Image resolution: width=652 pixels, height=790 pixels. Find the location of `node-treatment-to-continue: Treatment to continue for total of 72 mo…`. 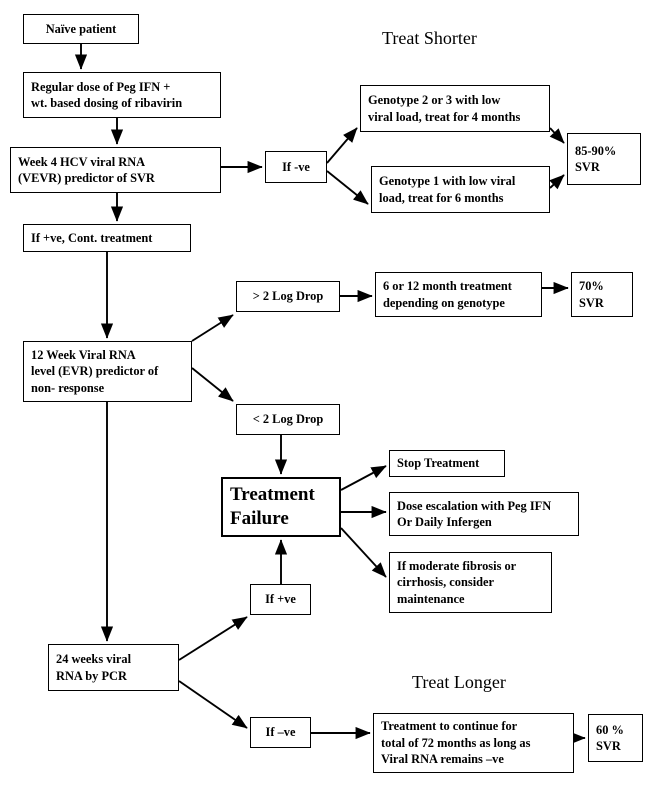

node-treatment-to-continue: Treatment to continue for total of 72 mo… is located at coordinates (473, 743).